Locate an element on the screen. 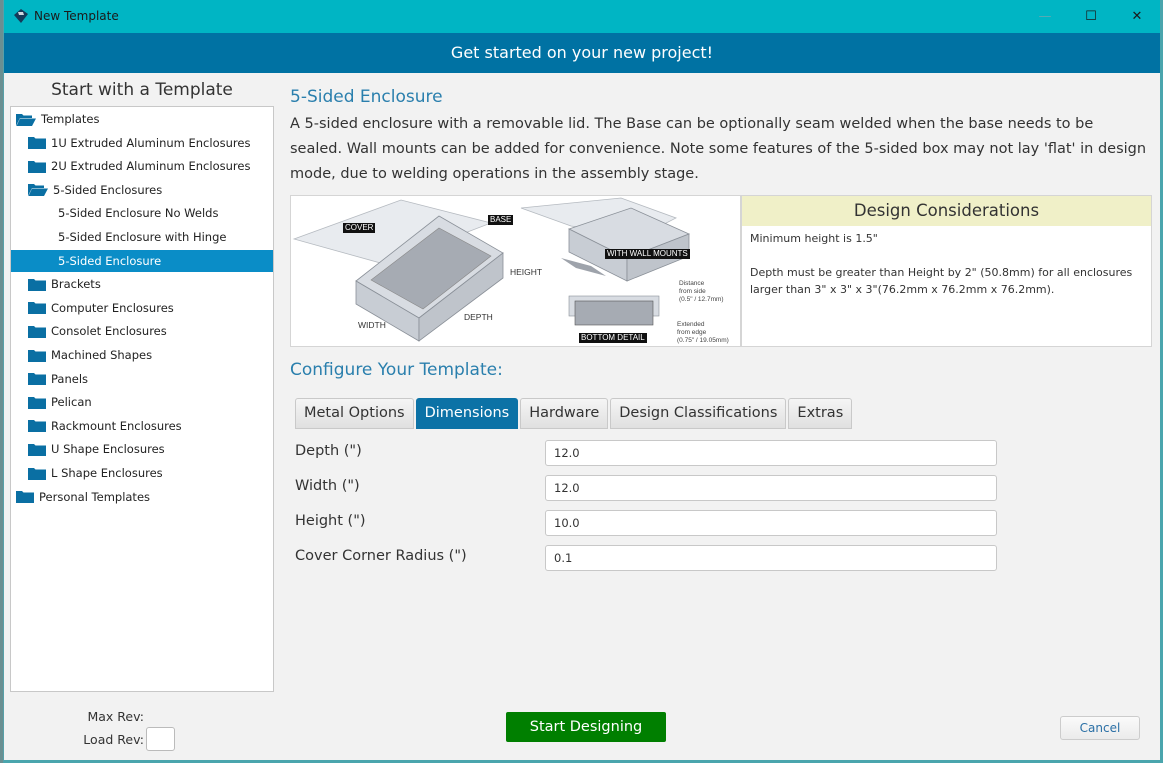  title-bar: New Template — ☐ ✕ is located at coordinates (582, 16).